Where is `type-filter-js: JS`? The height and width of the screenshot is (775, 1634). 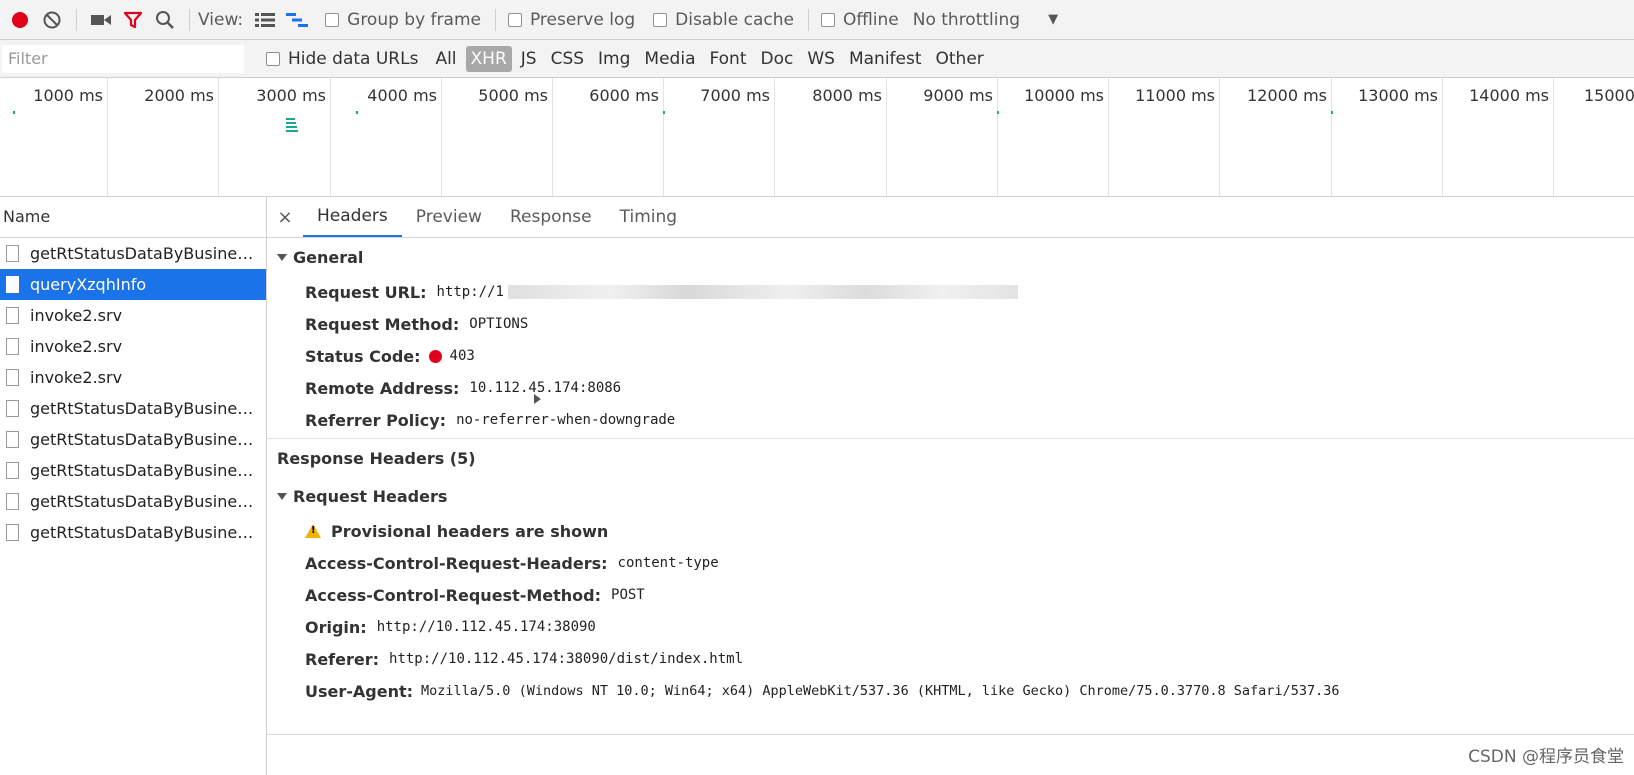 type-filter-js: JS is located at coordinates (529, 59).